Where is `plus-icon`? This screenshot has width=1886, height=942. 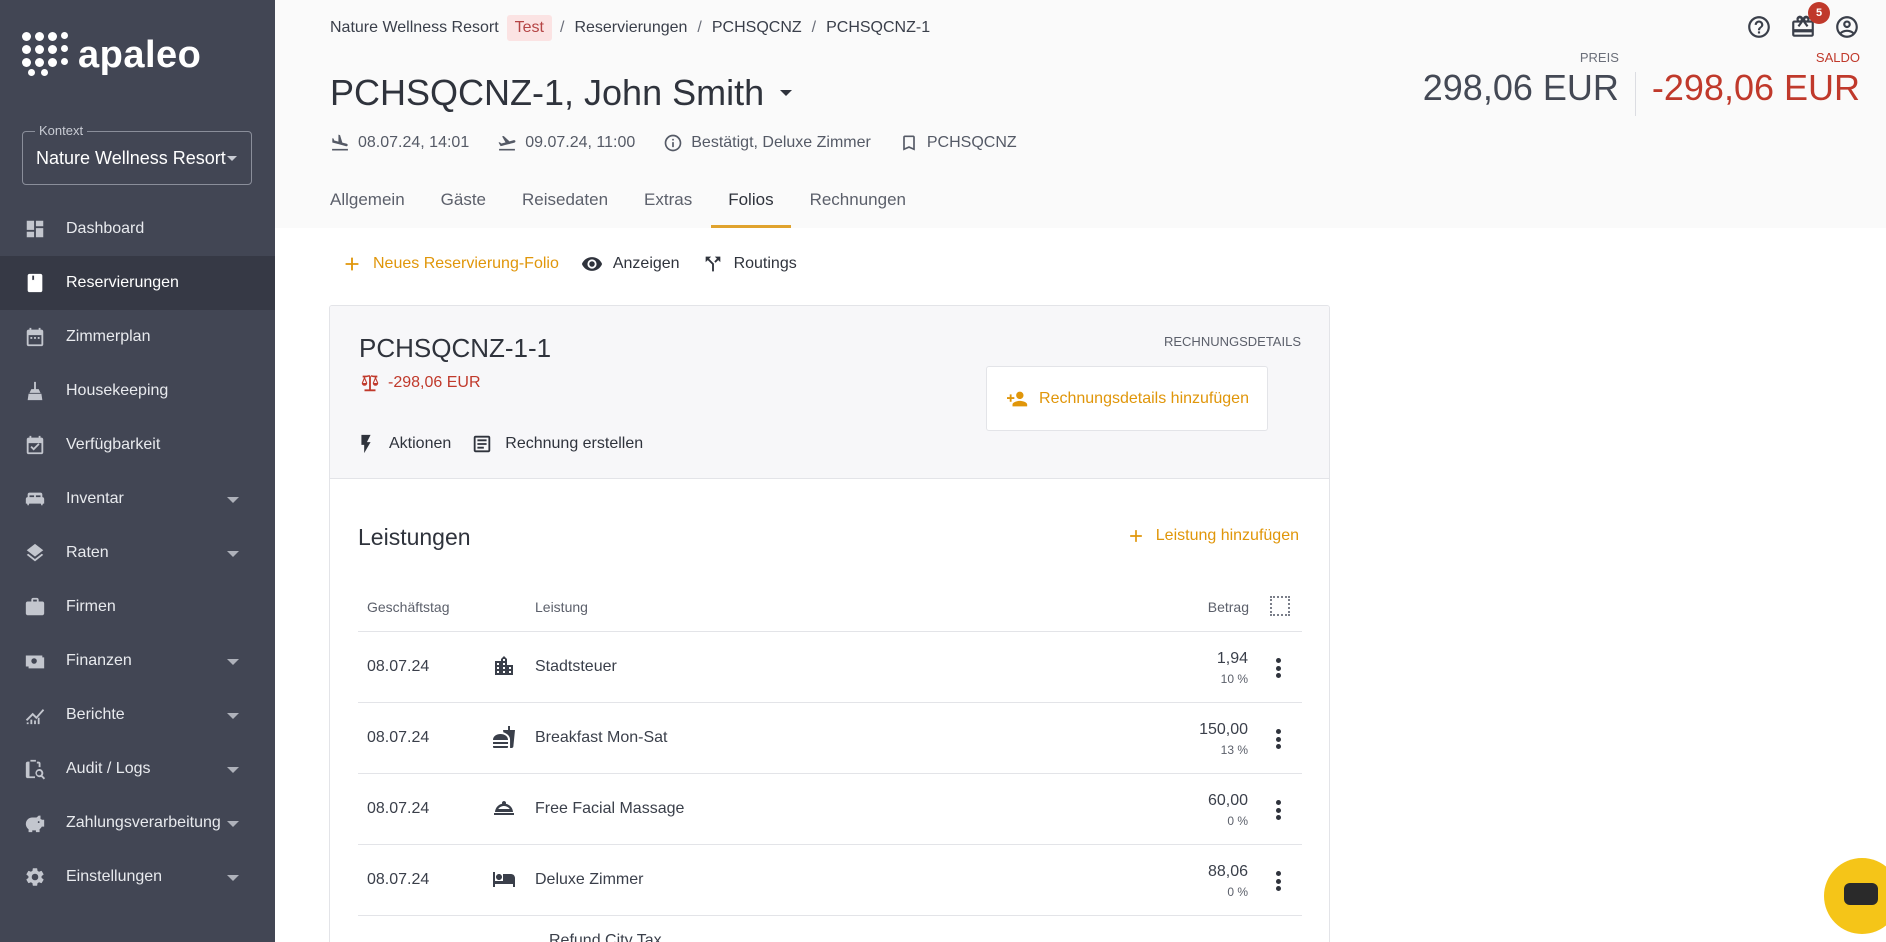
plus-icon is located at coordinates (1135, 536).